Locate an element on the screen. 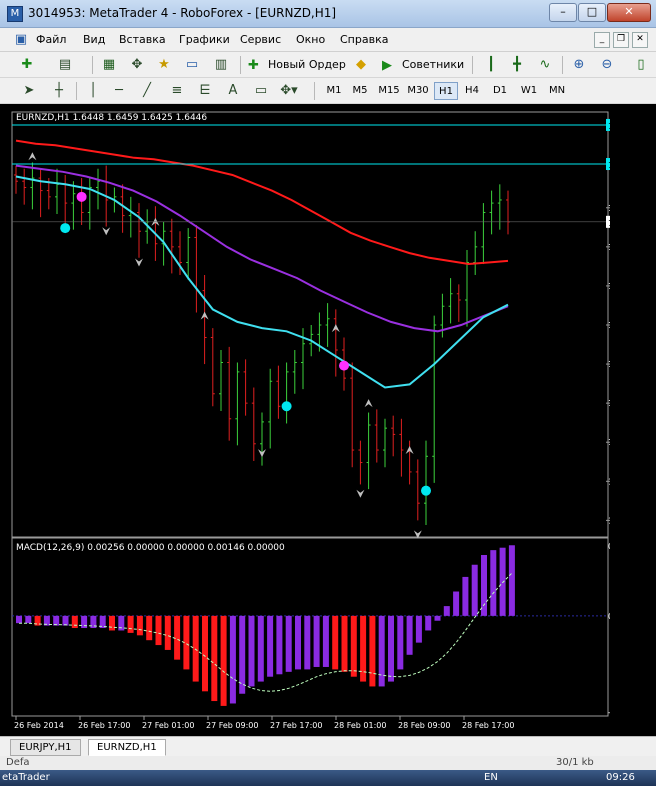 This screenshot has height=786, width=656. mdi-close-button: ✕ is located at coordinates (640, 40).